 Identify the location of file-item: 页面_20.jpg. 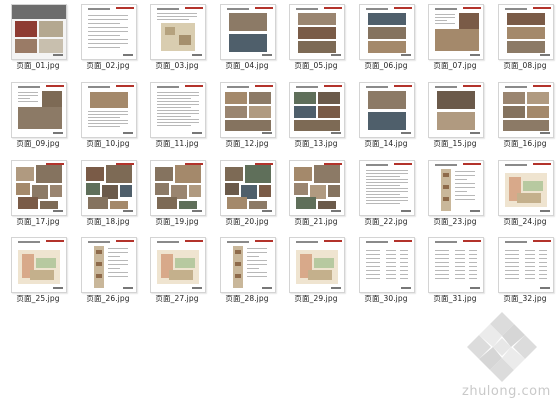
(245, 193).